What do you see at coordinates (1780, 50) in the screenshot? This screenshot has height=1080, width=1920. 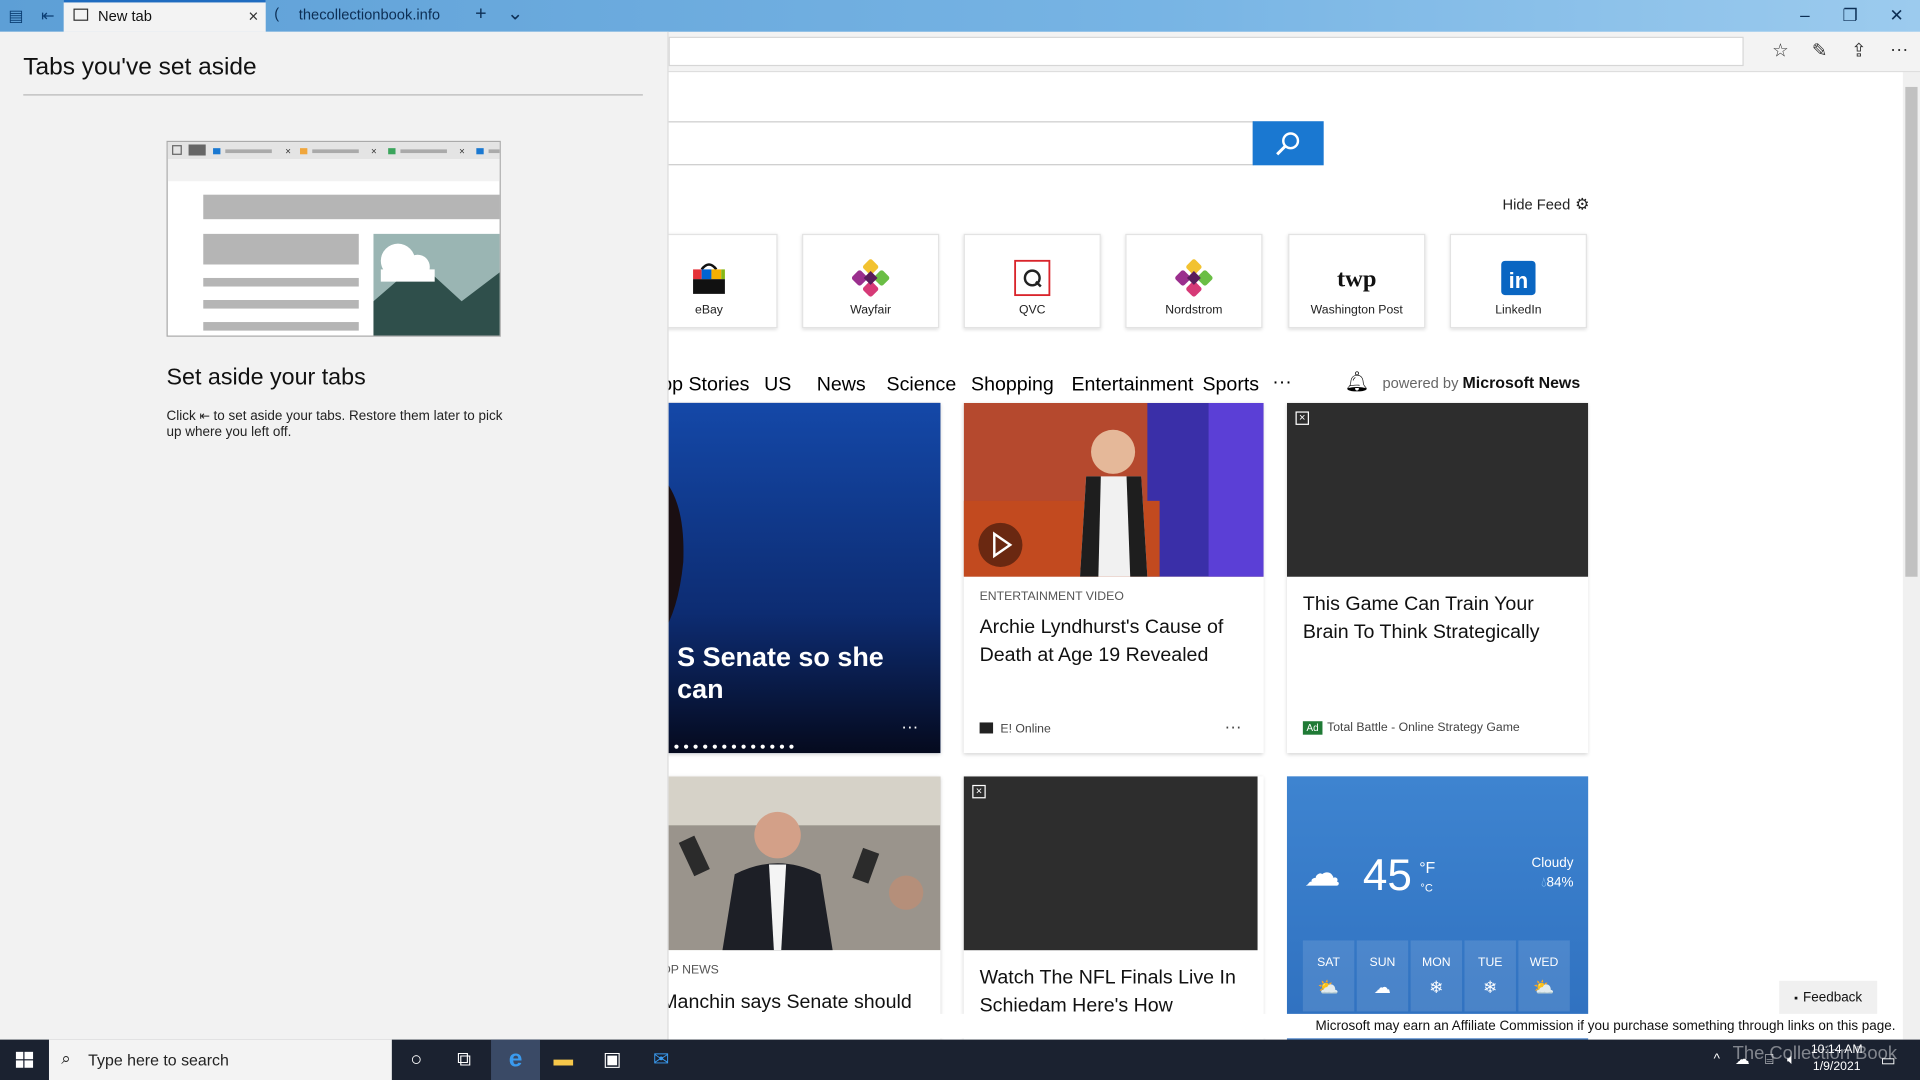 I see `favorites-icon: ☆` at bounding box center [1780, 50].